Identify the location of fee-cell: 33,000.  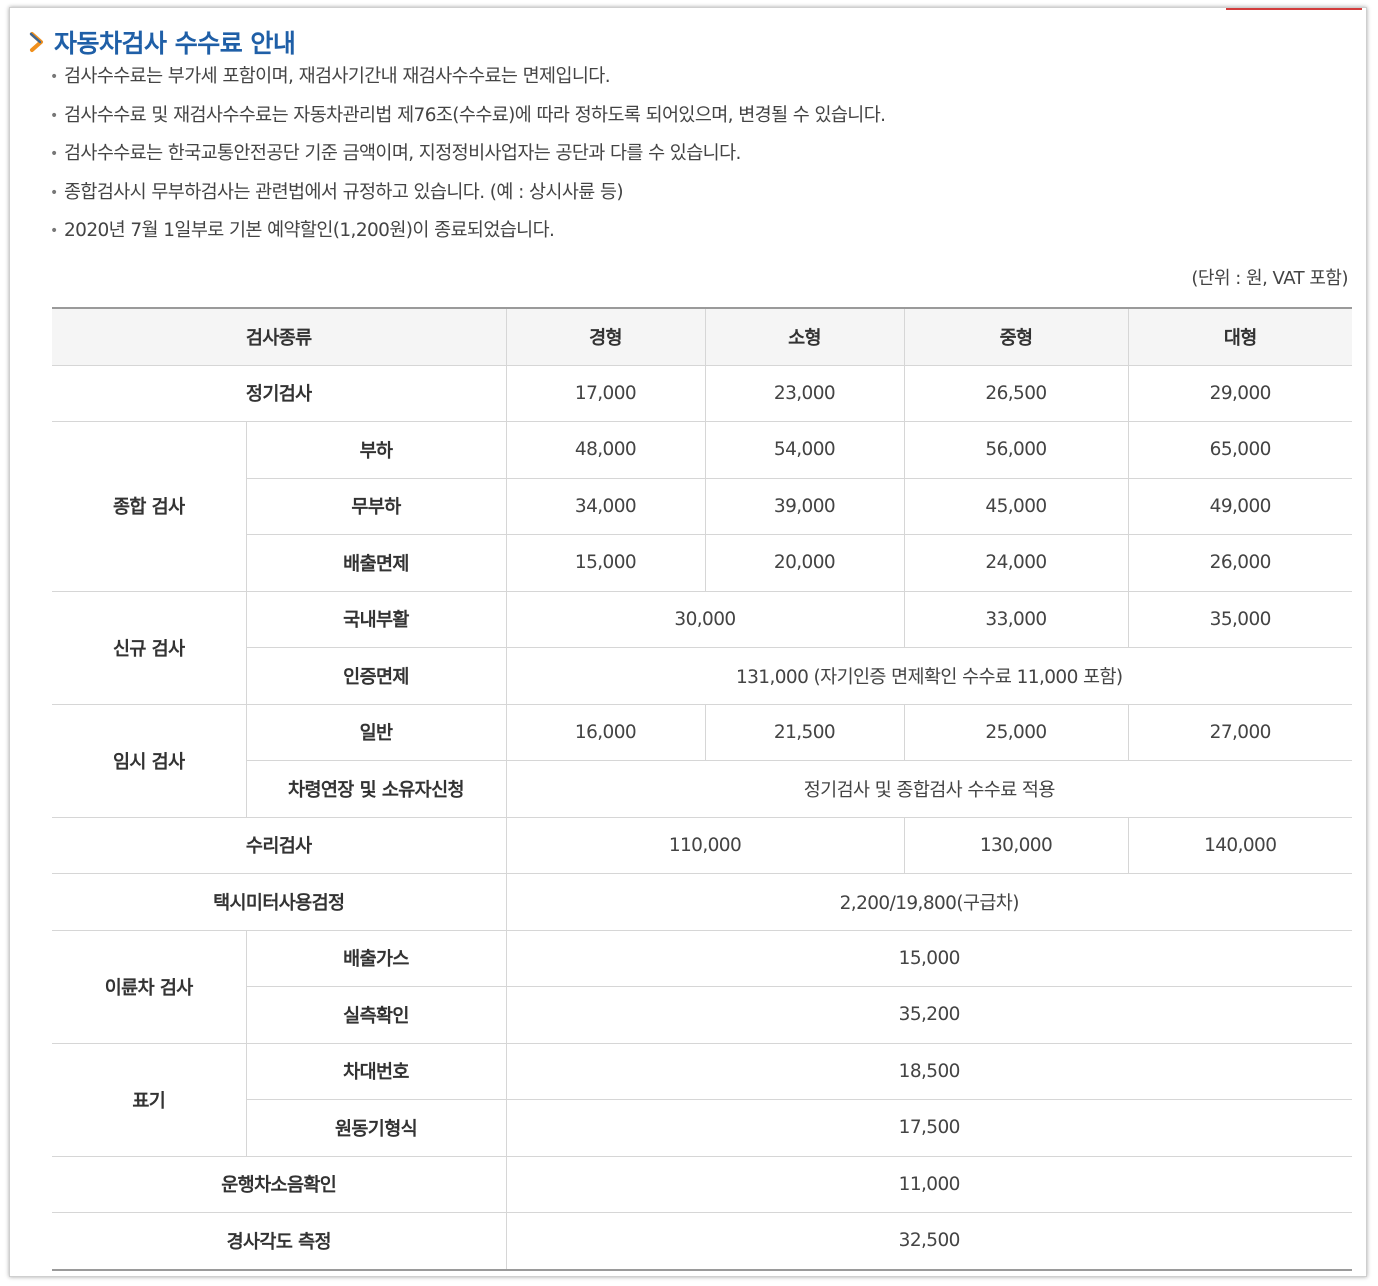
(1016, 619).